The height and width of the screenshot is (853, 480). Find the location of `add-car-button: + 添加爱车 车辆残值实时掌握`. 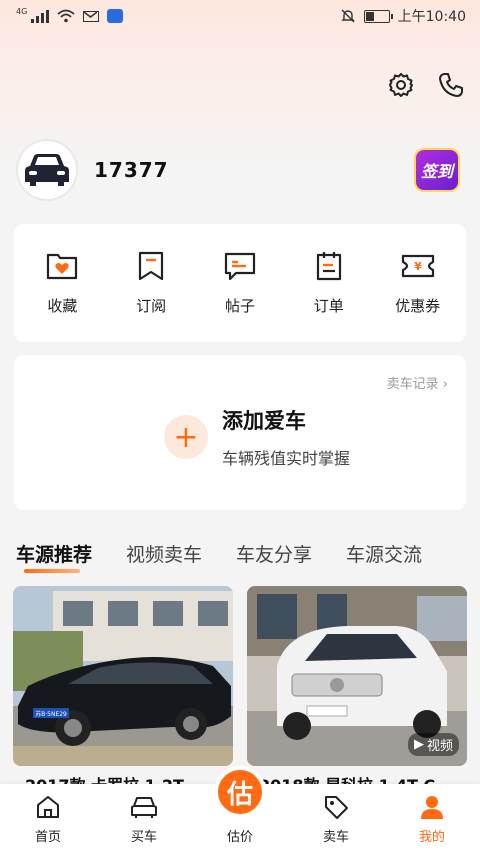

add-car-button: + 添加爱车 车辆残值实时掌握 is located at coordinates (257, 437).